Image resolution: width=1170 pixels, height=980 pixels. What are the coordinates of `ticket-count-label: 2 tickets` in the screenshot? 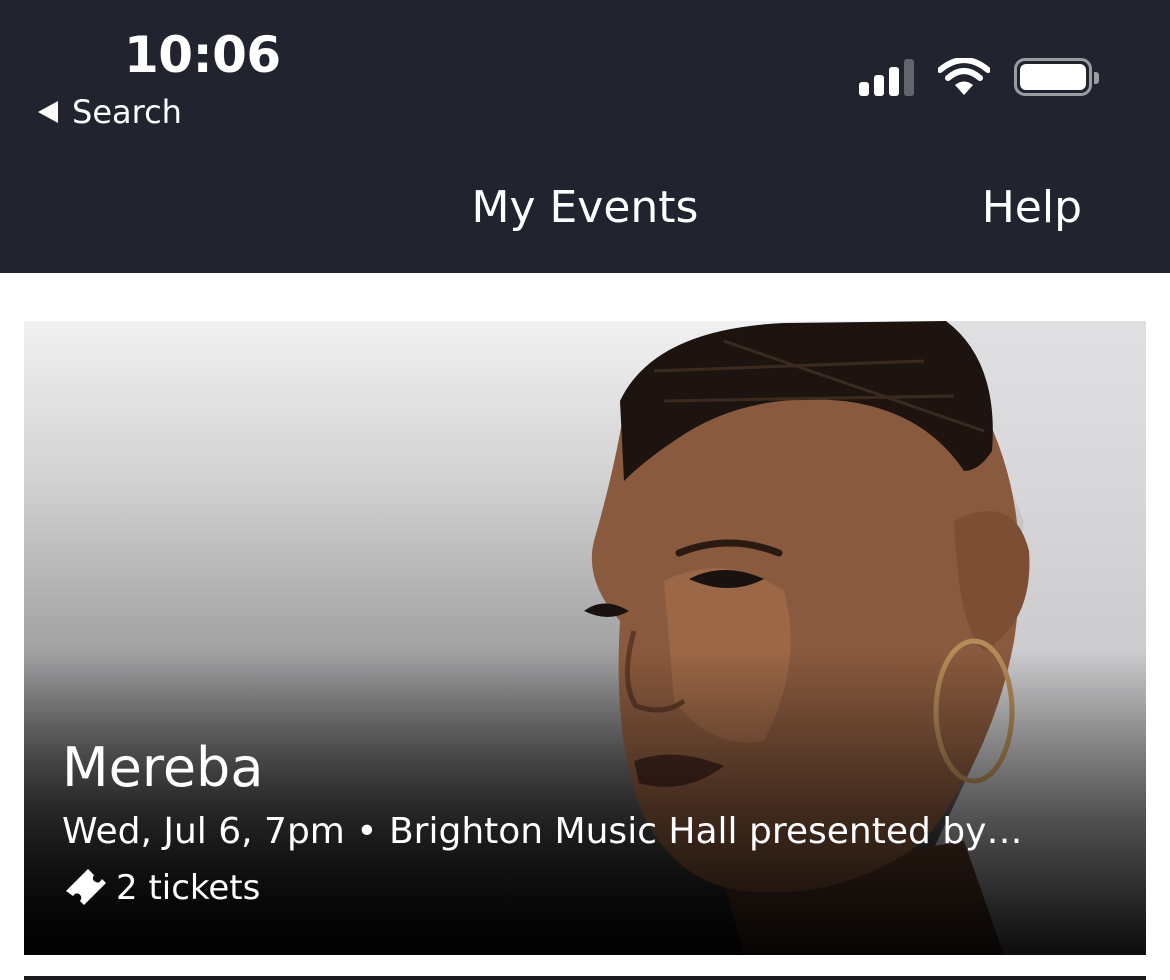 It's located at (188, 888).